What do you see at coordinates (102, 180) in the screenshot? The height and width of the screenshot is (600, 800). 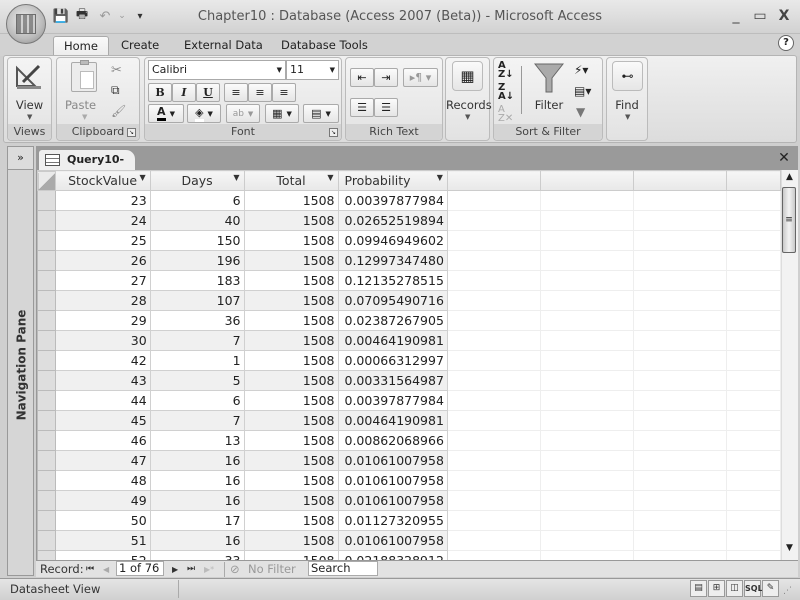 I see `column-header-stockvalue: StockValue ▼` at bounding box center [102, 180].